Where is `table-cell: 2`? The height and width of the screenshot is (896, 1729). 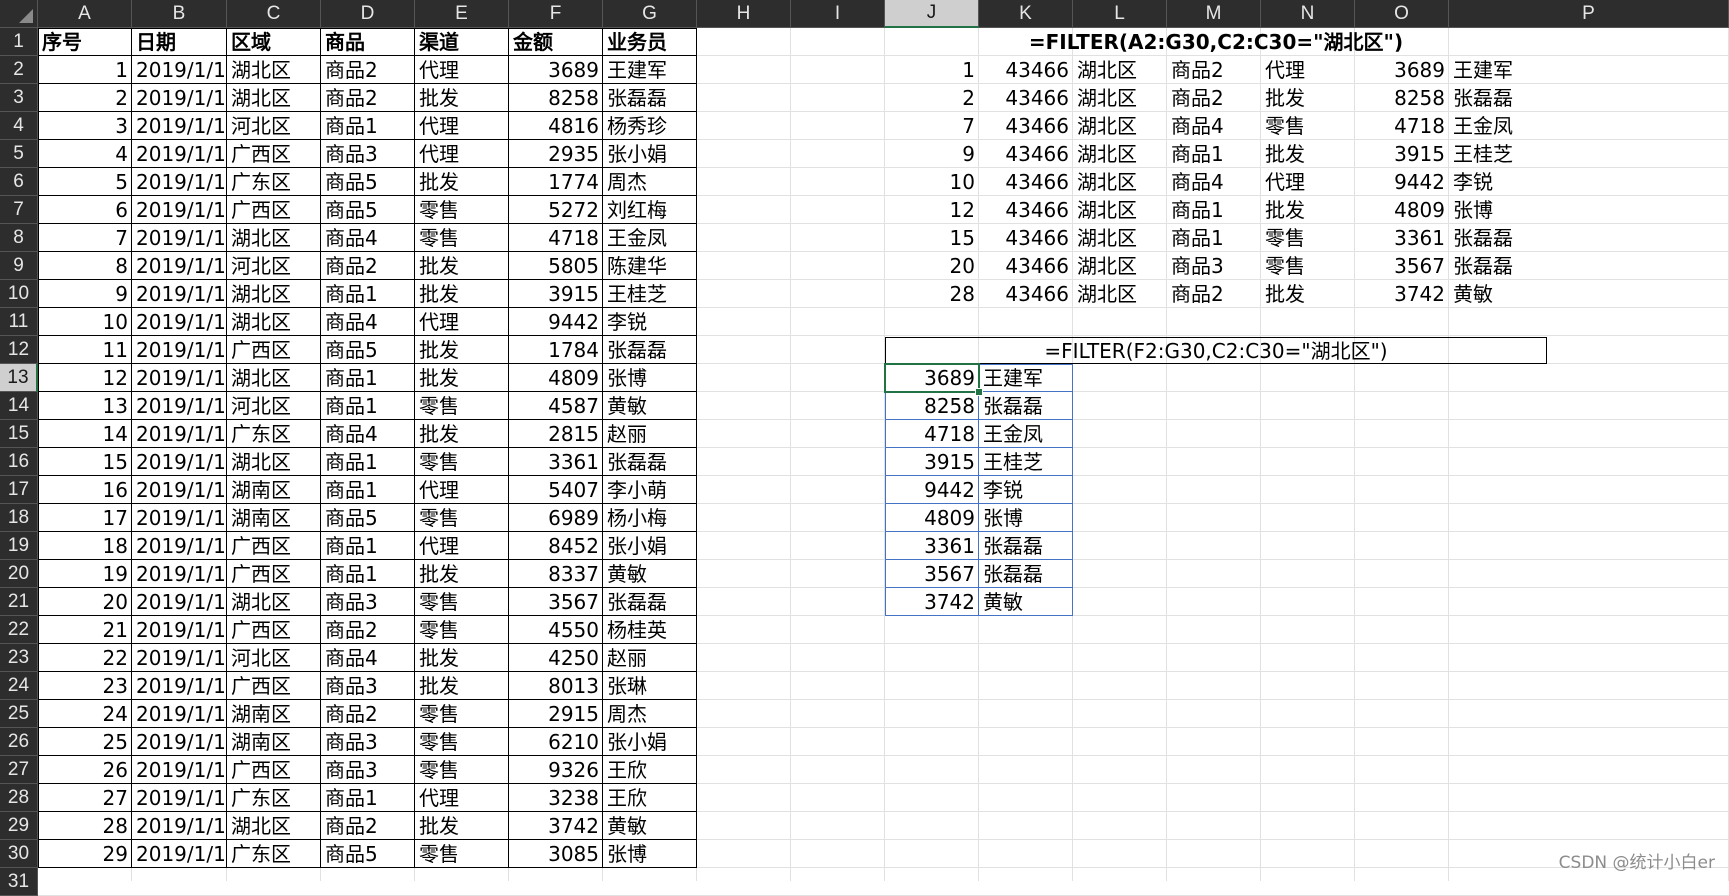 table-cell: 2 is located at coordinates (85, 98).